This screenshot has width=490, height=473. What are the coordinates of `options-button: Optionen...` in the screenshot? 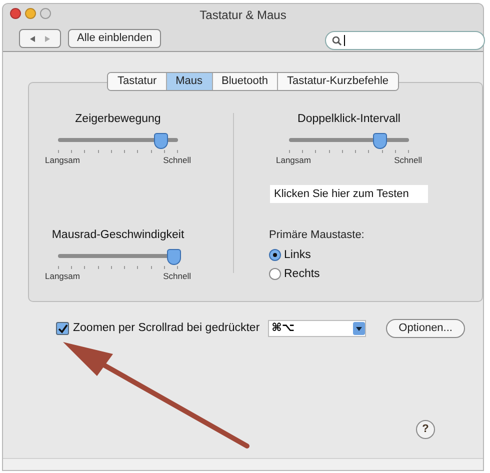 It's located at (426, 328).